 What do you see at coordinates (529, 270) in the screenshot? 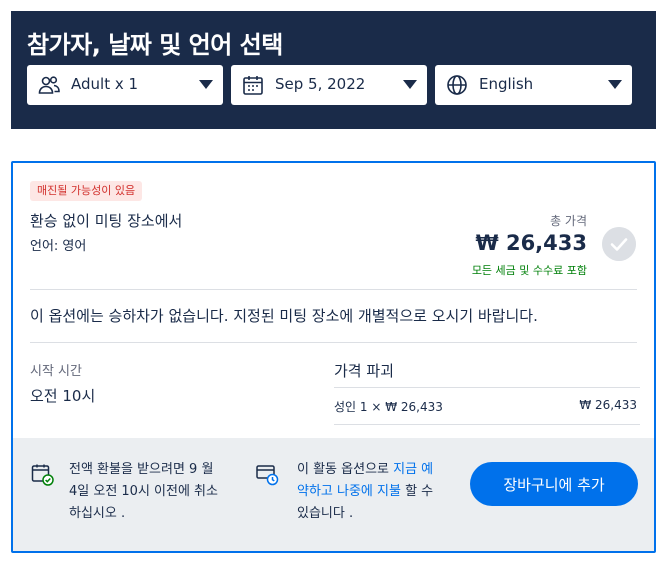
I see `price-included-note: 모든 세금 및 수수료 포함` at bounding box center [529, 270].